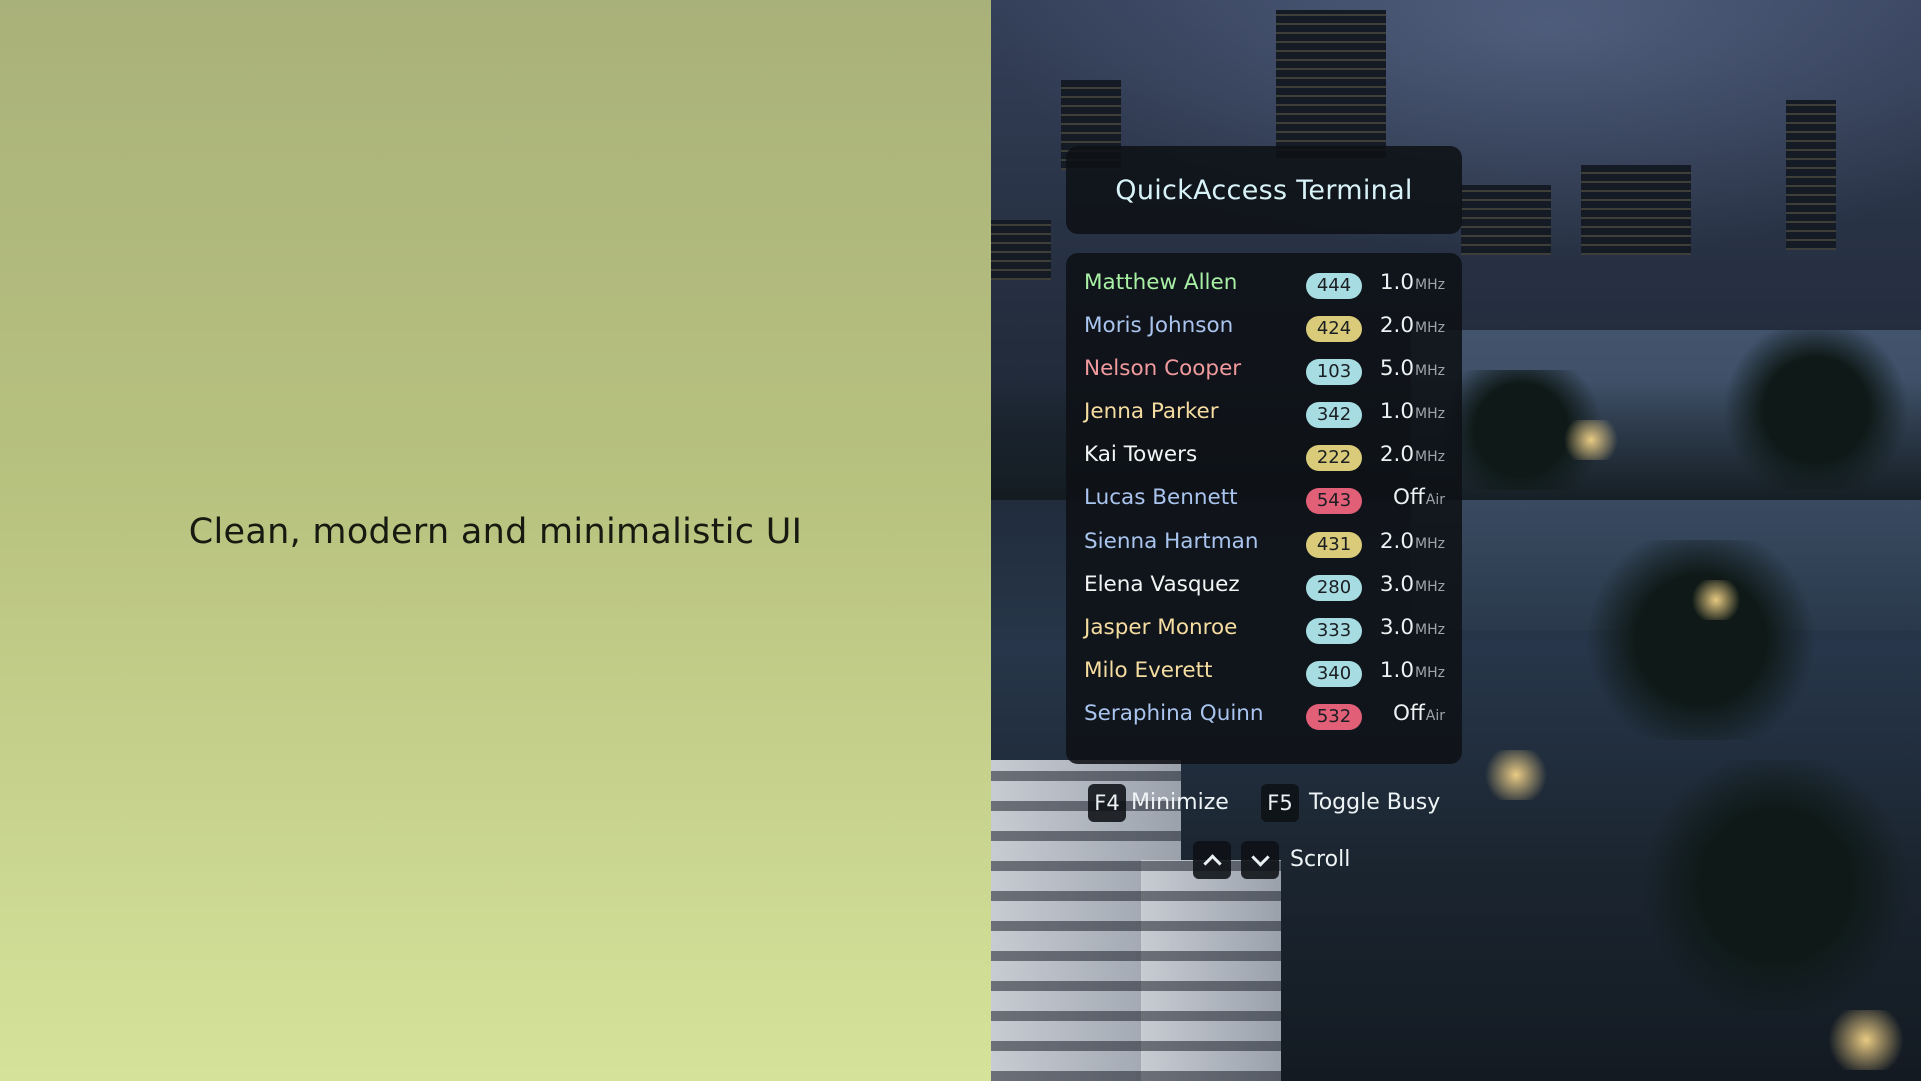  What do you see at coordinates (1375, 802) in the screenshot?
I see `toggle-busy-label: Toggle Busy` at bounding box center [1375, 802].